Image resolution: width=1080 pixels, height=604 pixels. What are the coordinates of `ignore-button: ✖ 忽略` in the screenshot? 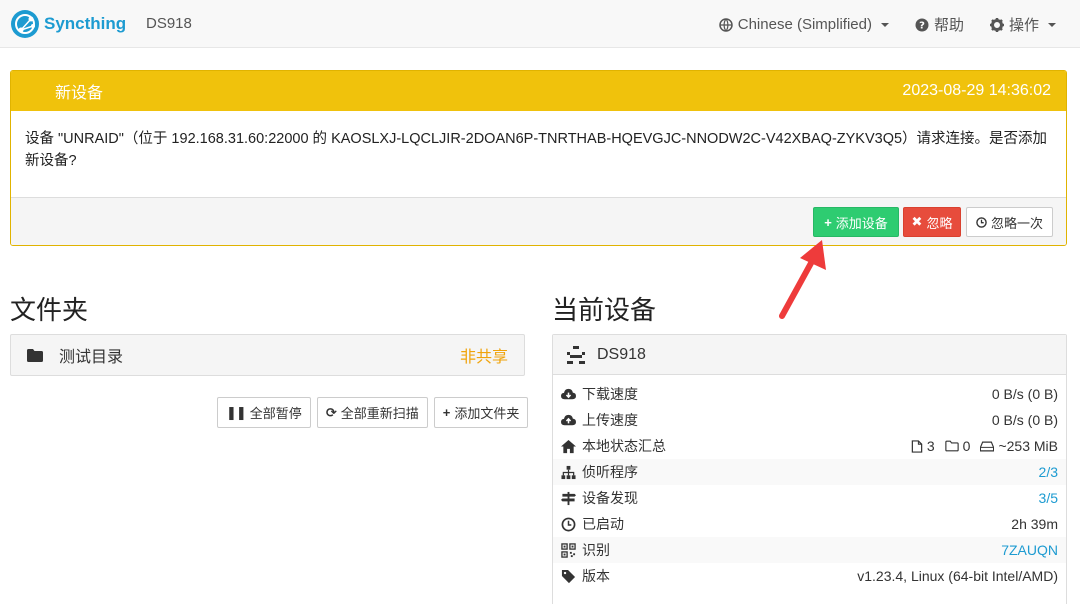 It's located at (932, 222).